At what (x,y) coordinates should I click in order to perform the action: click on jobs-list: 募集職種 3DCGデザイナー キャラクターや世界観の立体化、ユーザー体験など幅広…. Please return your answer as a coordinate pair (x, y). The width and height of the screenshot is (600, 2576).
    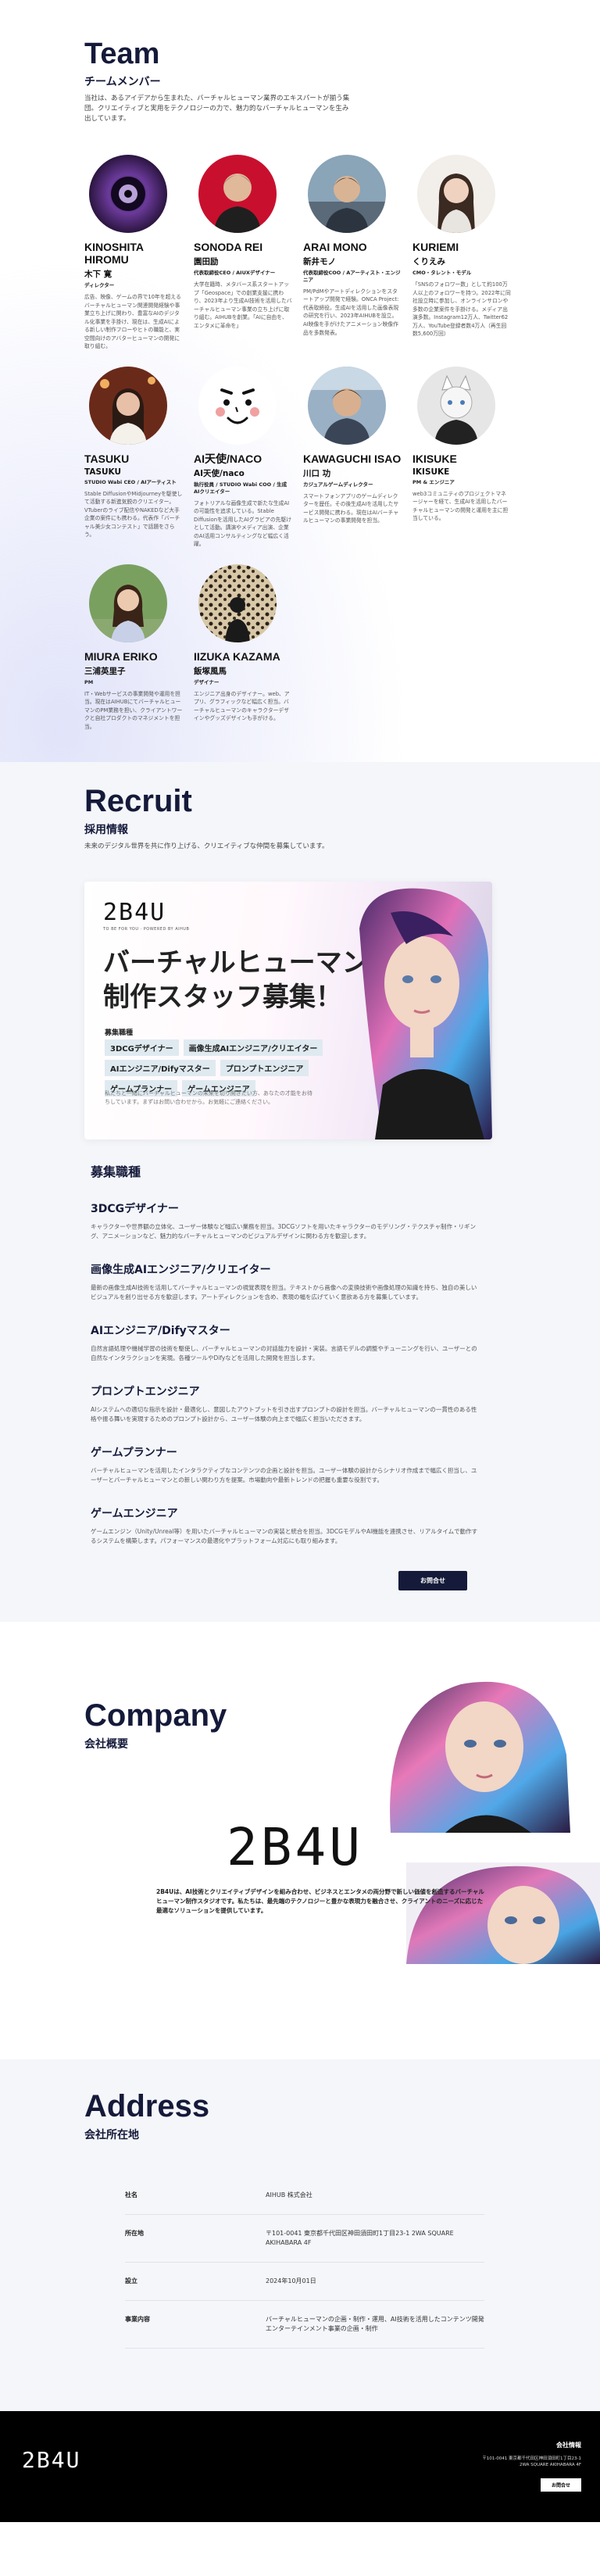
    Looking at the image, I should click on (286, 1353).